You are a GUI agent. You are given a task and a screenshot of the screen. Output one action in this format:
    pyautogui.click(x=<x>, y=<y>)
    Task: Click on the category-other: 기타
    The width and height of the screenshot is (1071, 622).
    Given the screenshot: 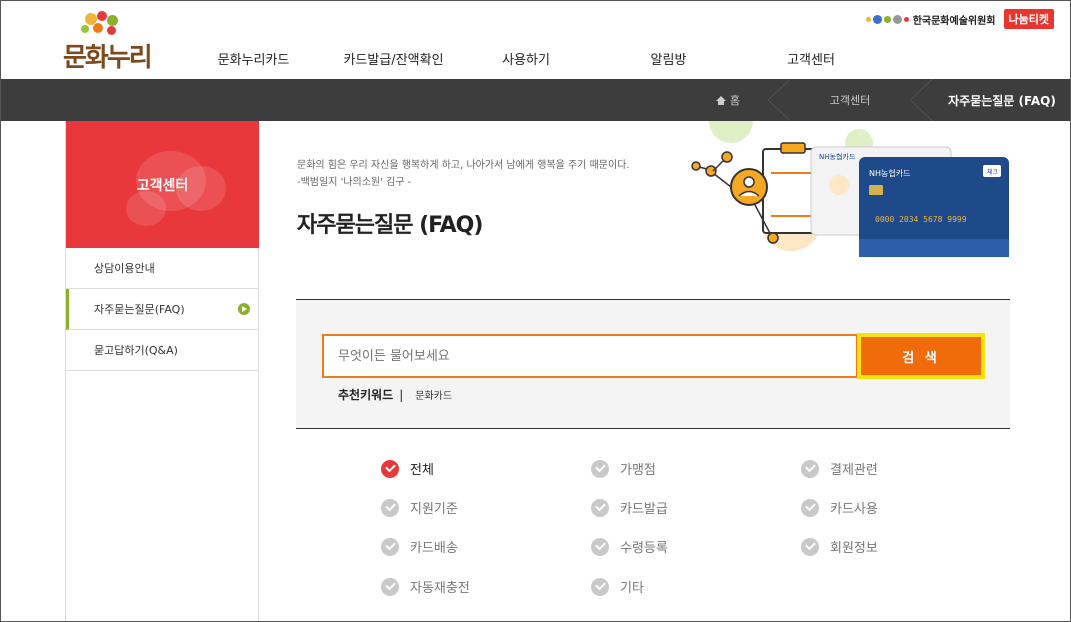 What is the action you would take?
    pyautogui.click(x=617, y=586)
    